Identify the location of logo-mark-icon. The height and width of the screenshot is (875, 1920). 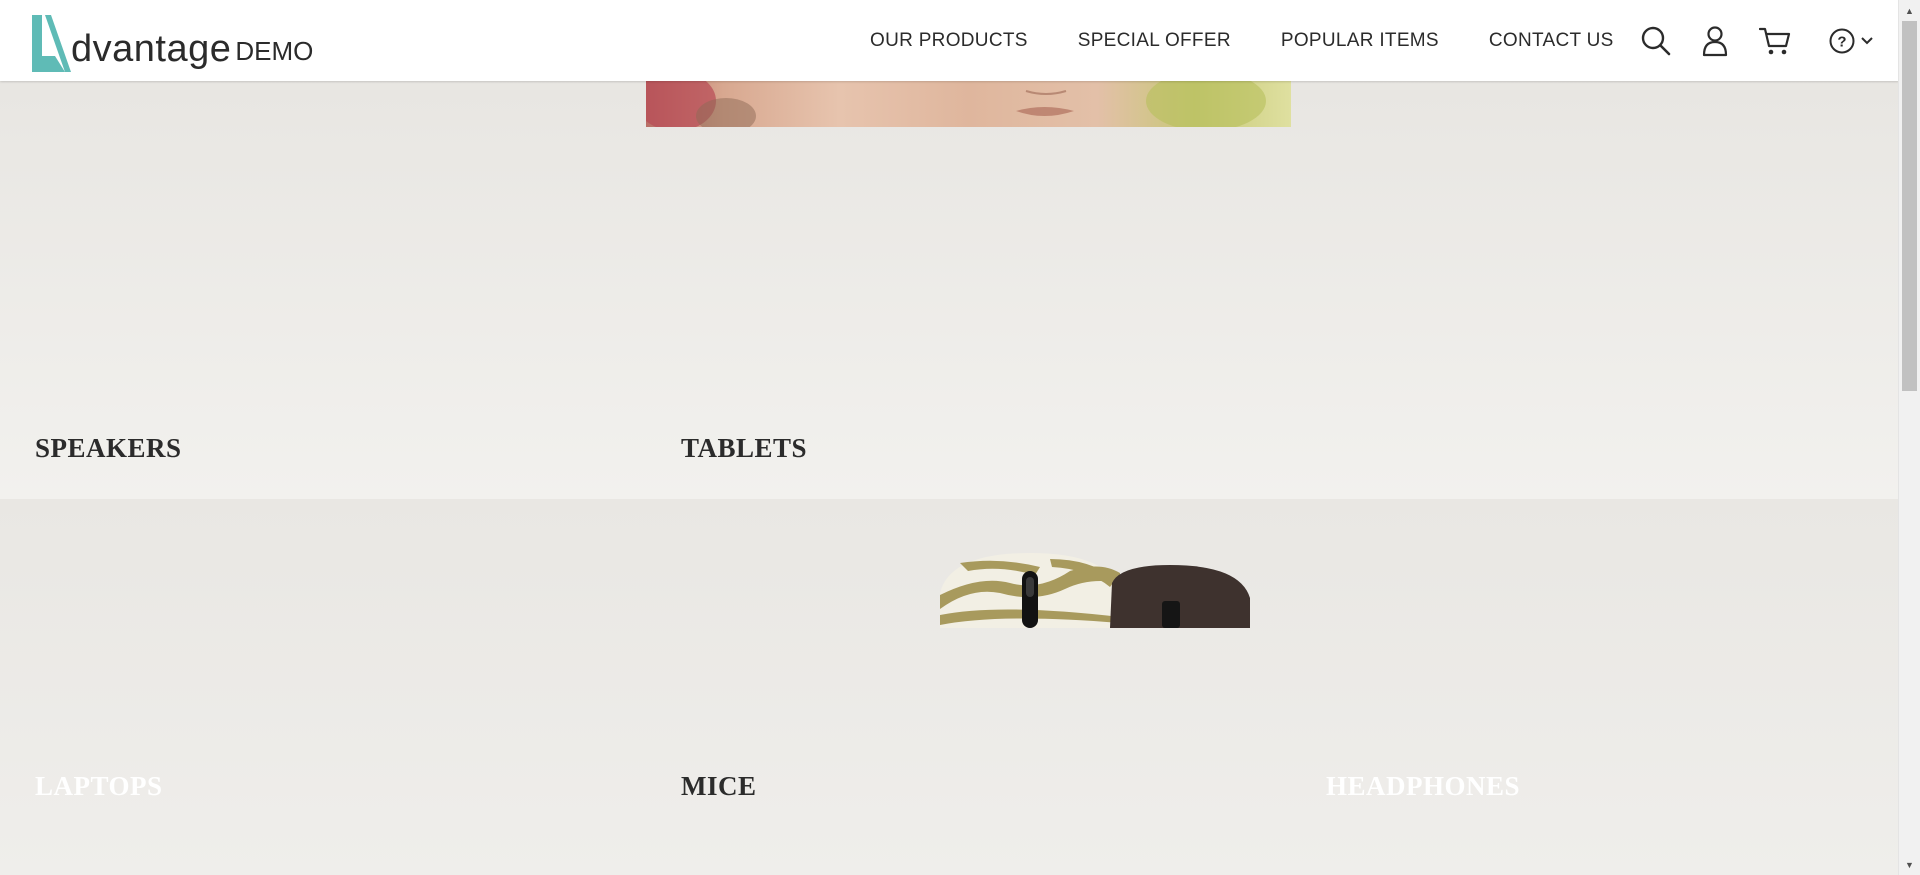
(51, 42).